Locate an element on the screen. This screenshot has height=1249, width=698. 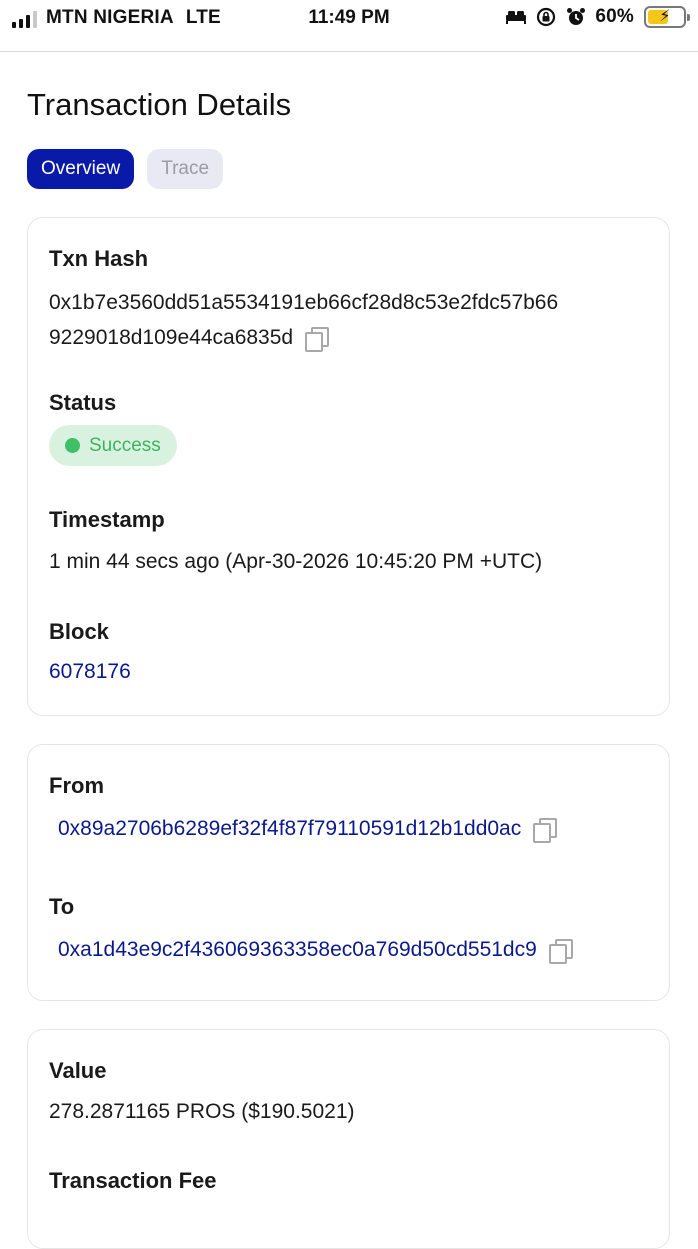
status-badge: Success is located at coordinates (113, 445).